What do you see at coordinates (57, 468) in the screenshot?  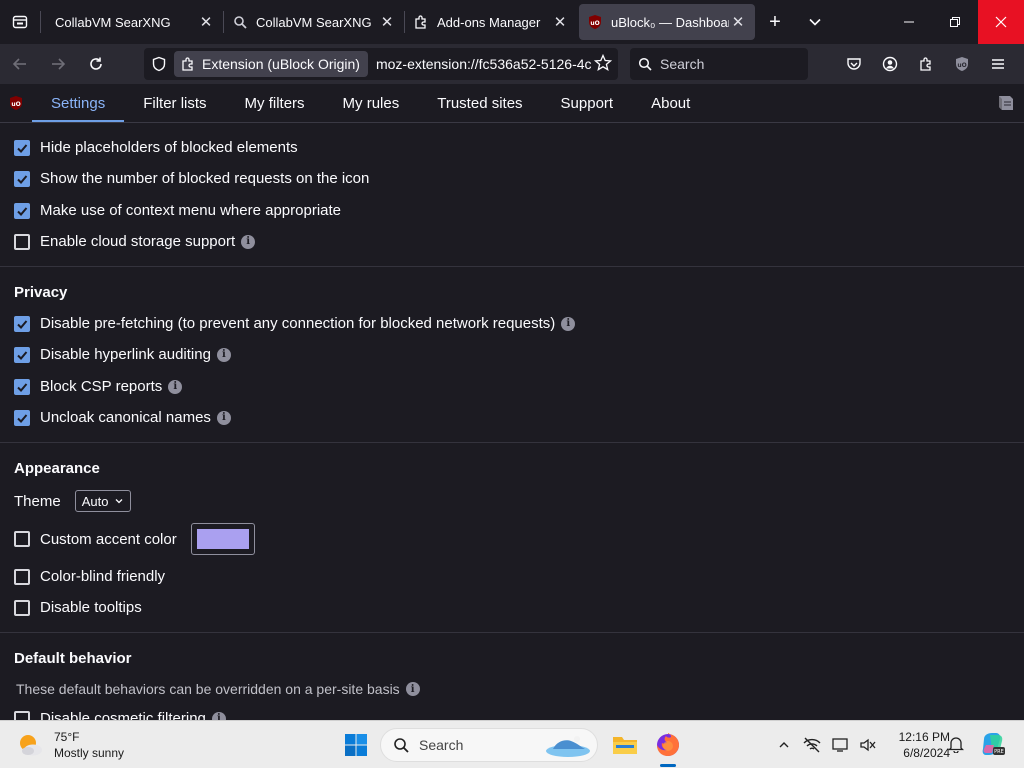 I see `section-title-appearance: Appearance` at bounding box center [57, 468].